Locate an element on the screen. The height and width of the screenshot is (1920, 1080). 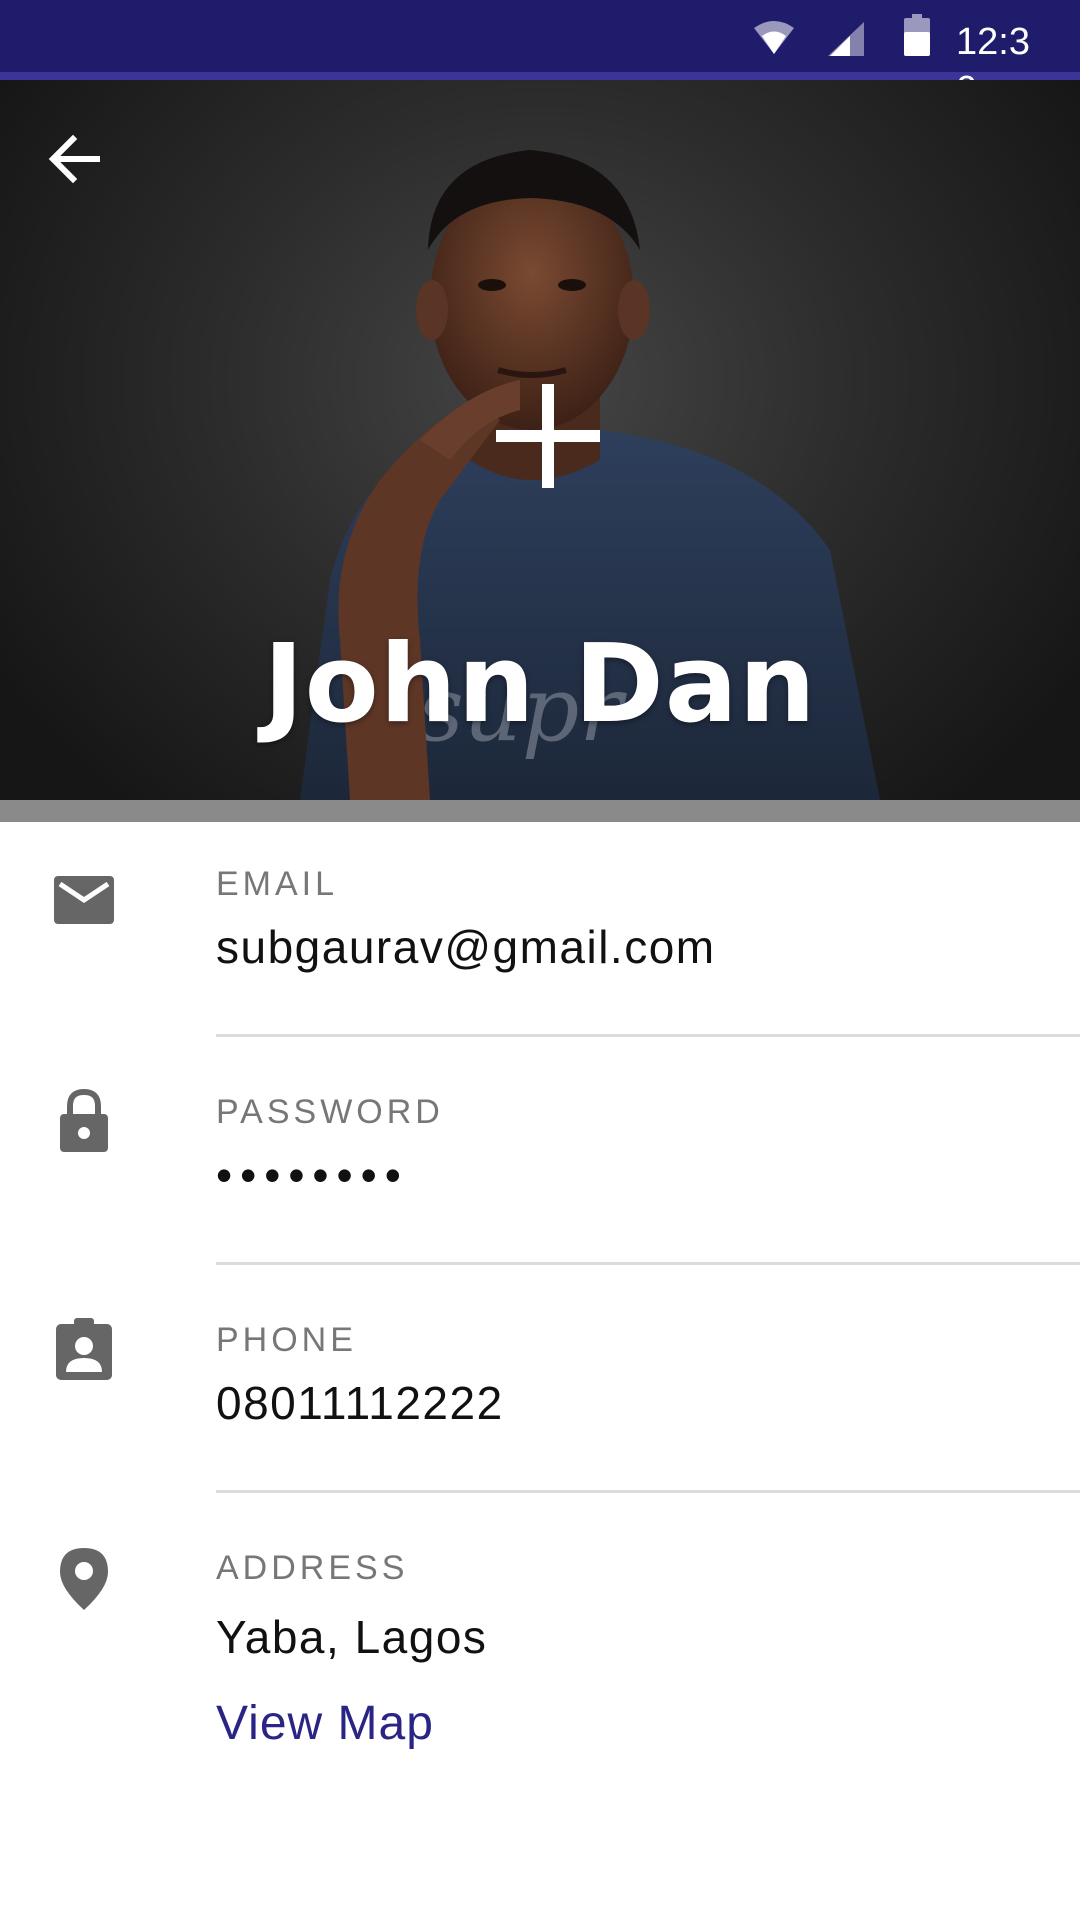
password-label: PASSWORD is located at coordinates (330, 1112).